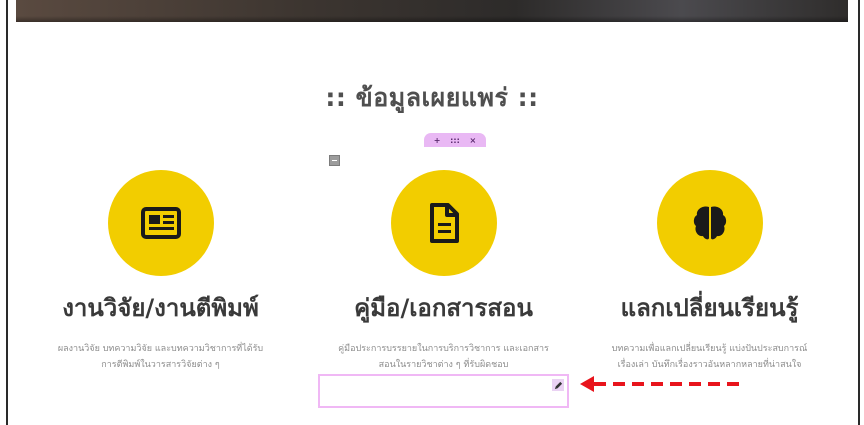  What do you see at coordinates (432, 97) in the screenshot?
I see `section-title: :: ข้อมูลเผยแพร่ ::` at bounding box center [432, 97].